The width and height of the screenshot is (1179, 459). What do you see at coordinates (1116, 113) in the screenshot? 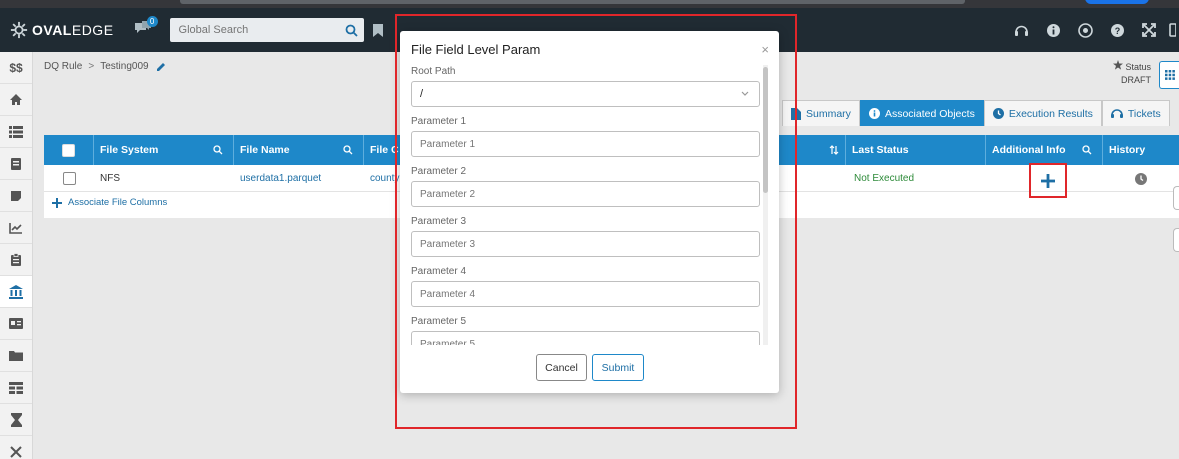
I see `headset-icon` at bounding box center [1116, 113].